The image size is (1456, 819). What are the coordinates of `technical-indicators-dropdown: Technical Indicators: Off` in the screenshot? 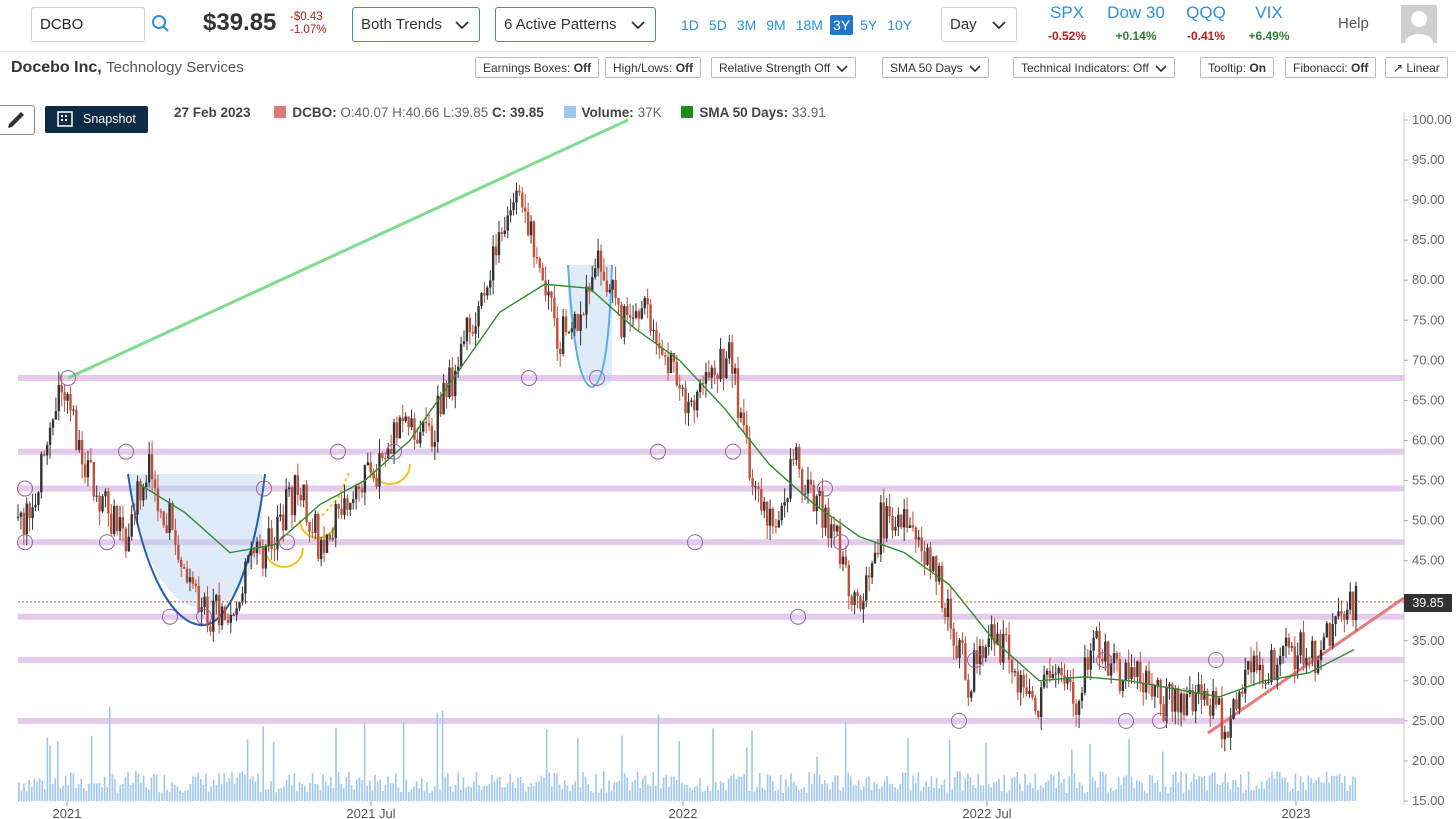 It's located at (1094, 67).